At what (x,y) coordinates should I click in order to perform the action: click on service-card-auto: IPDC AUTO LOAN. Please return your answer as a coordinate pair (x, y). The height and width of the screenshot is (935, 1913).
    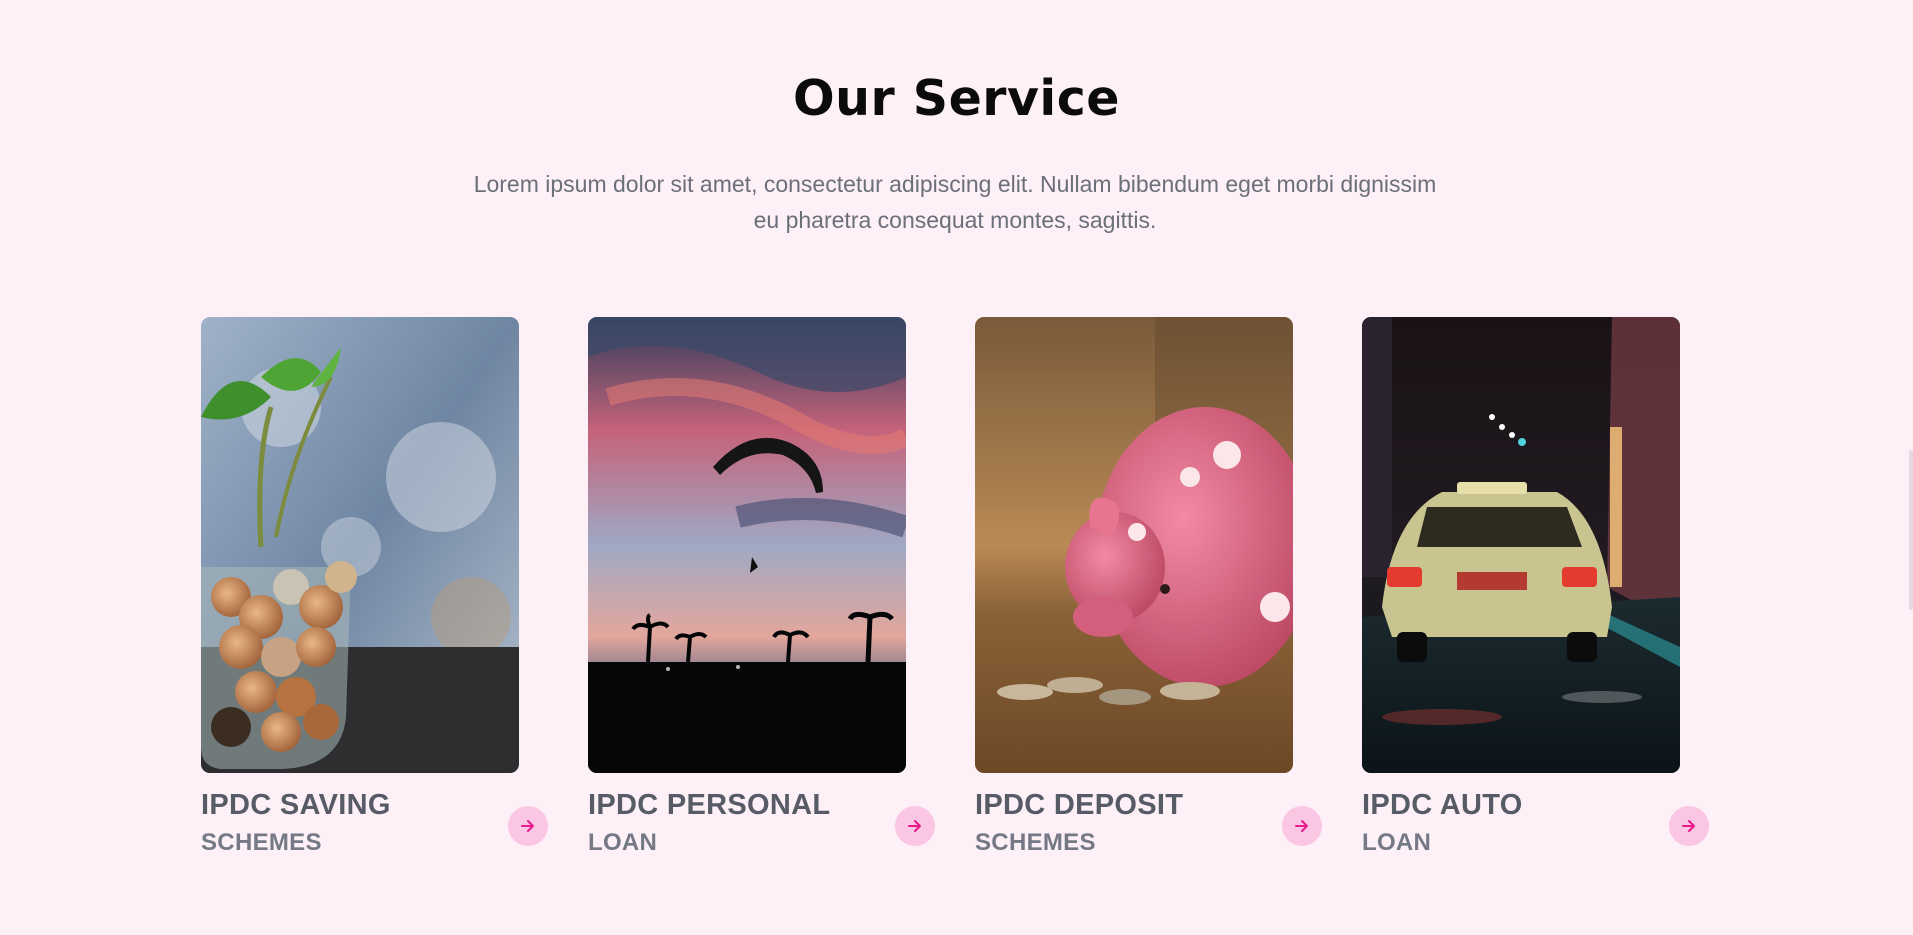
    Looking at the image, I should click on (1542, 597).